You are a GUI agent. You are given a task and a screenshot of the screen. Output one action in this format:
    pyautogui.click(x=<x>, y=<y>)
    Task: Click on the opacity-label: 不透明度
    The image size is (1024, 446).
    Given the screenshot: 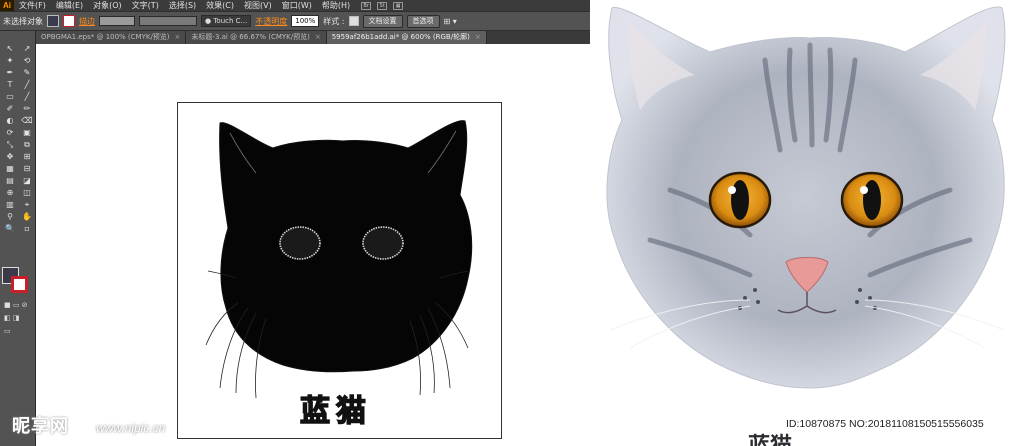 What is the action you would take?
    pyautogui.click(x=271, y=21)
    